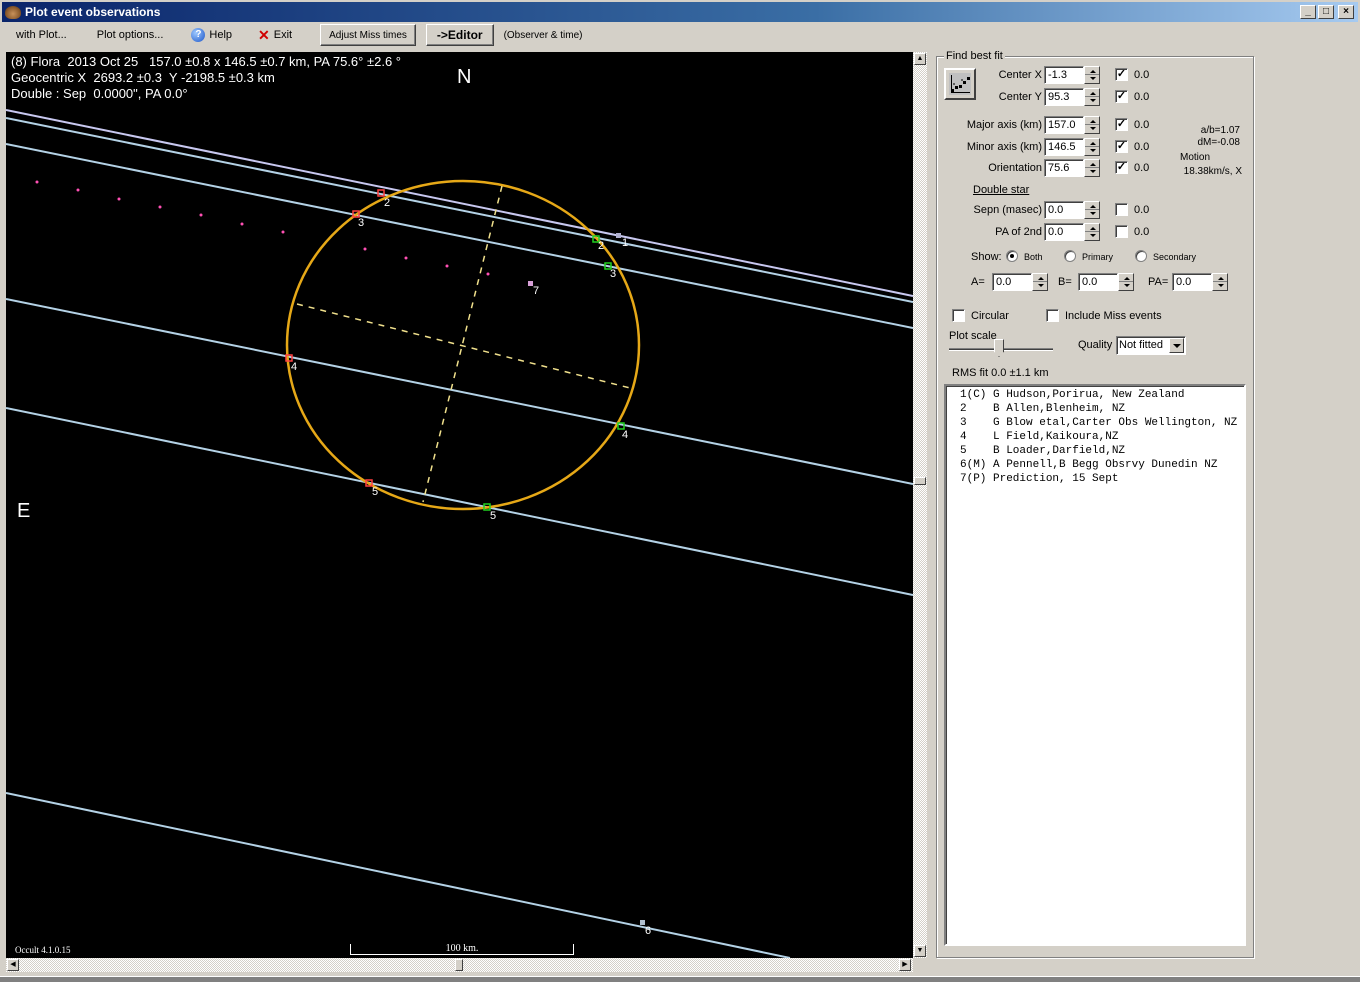 The image size is (1360, 982). Describe the element at coordinates (1012, 282) in the screenshot. I see `a-input: 0.0` at that location.